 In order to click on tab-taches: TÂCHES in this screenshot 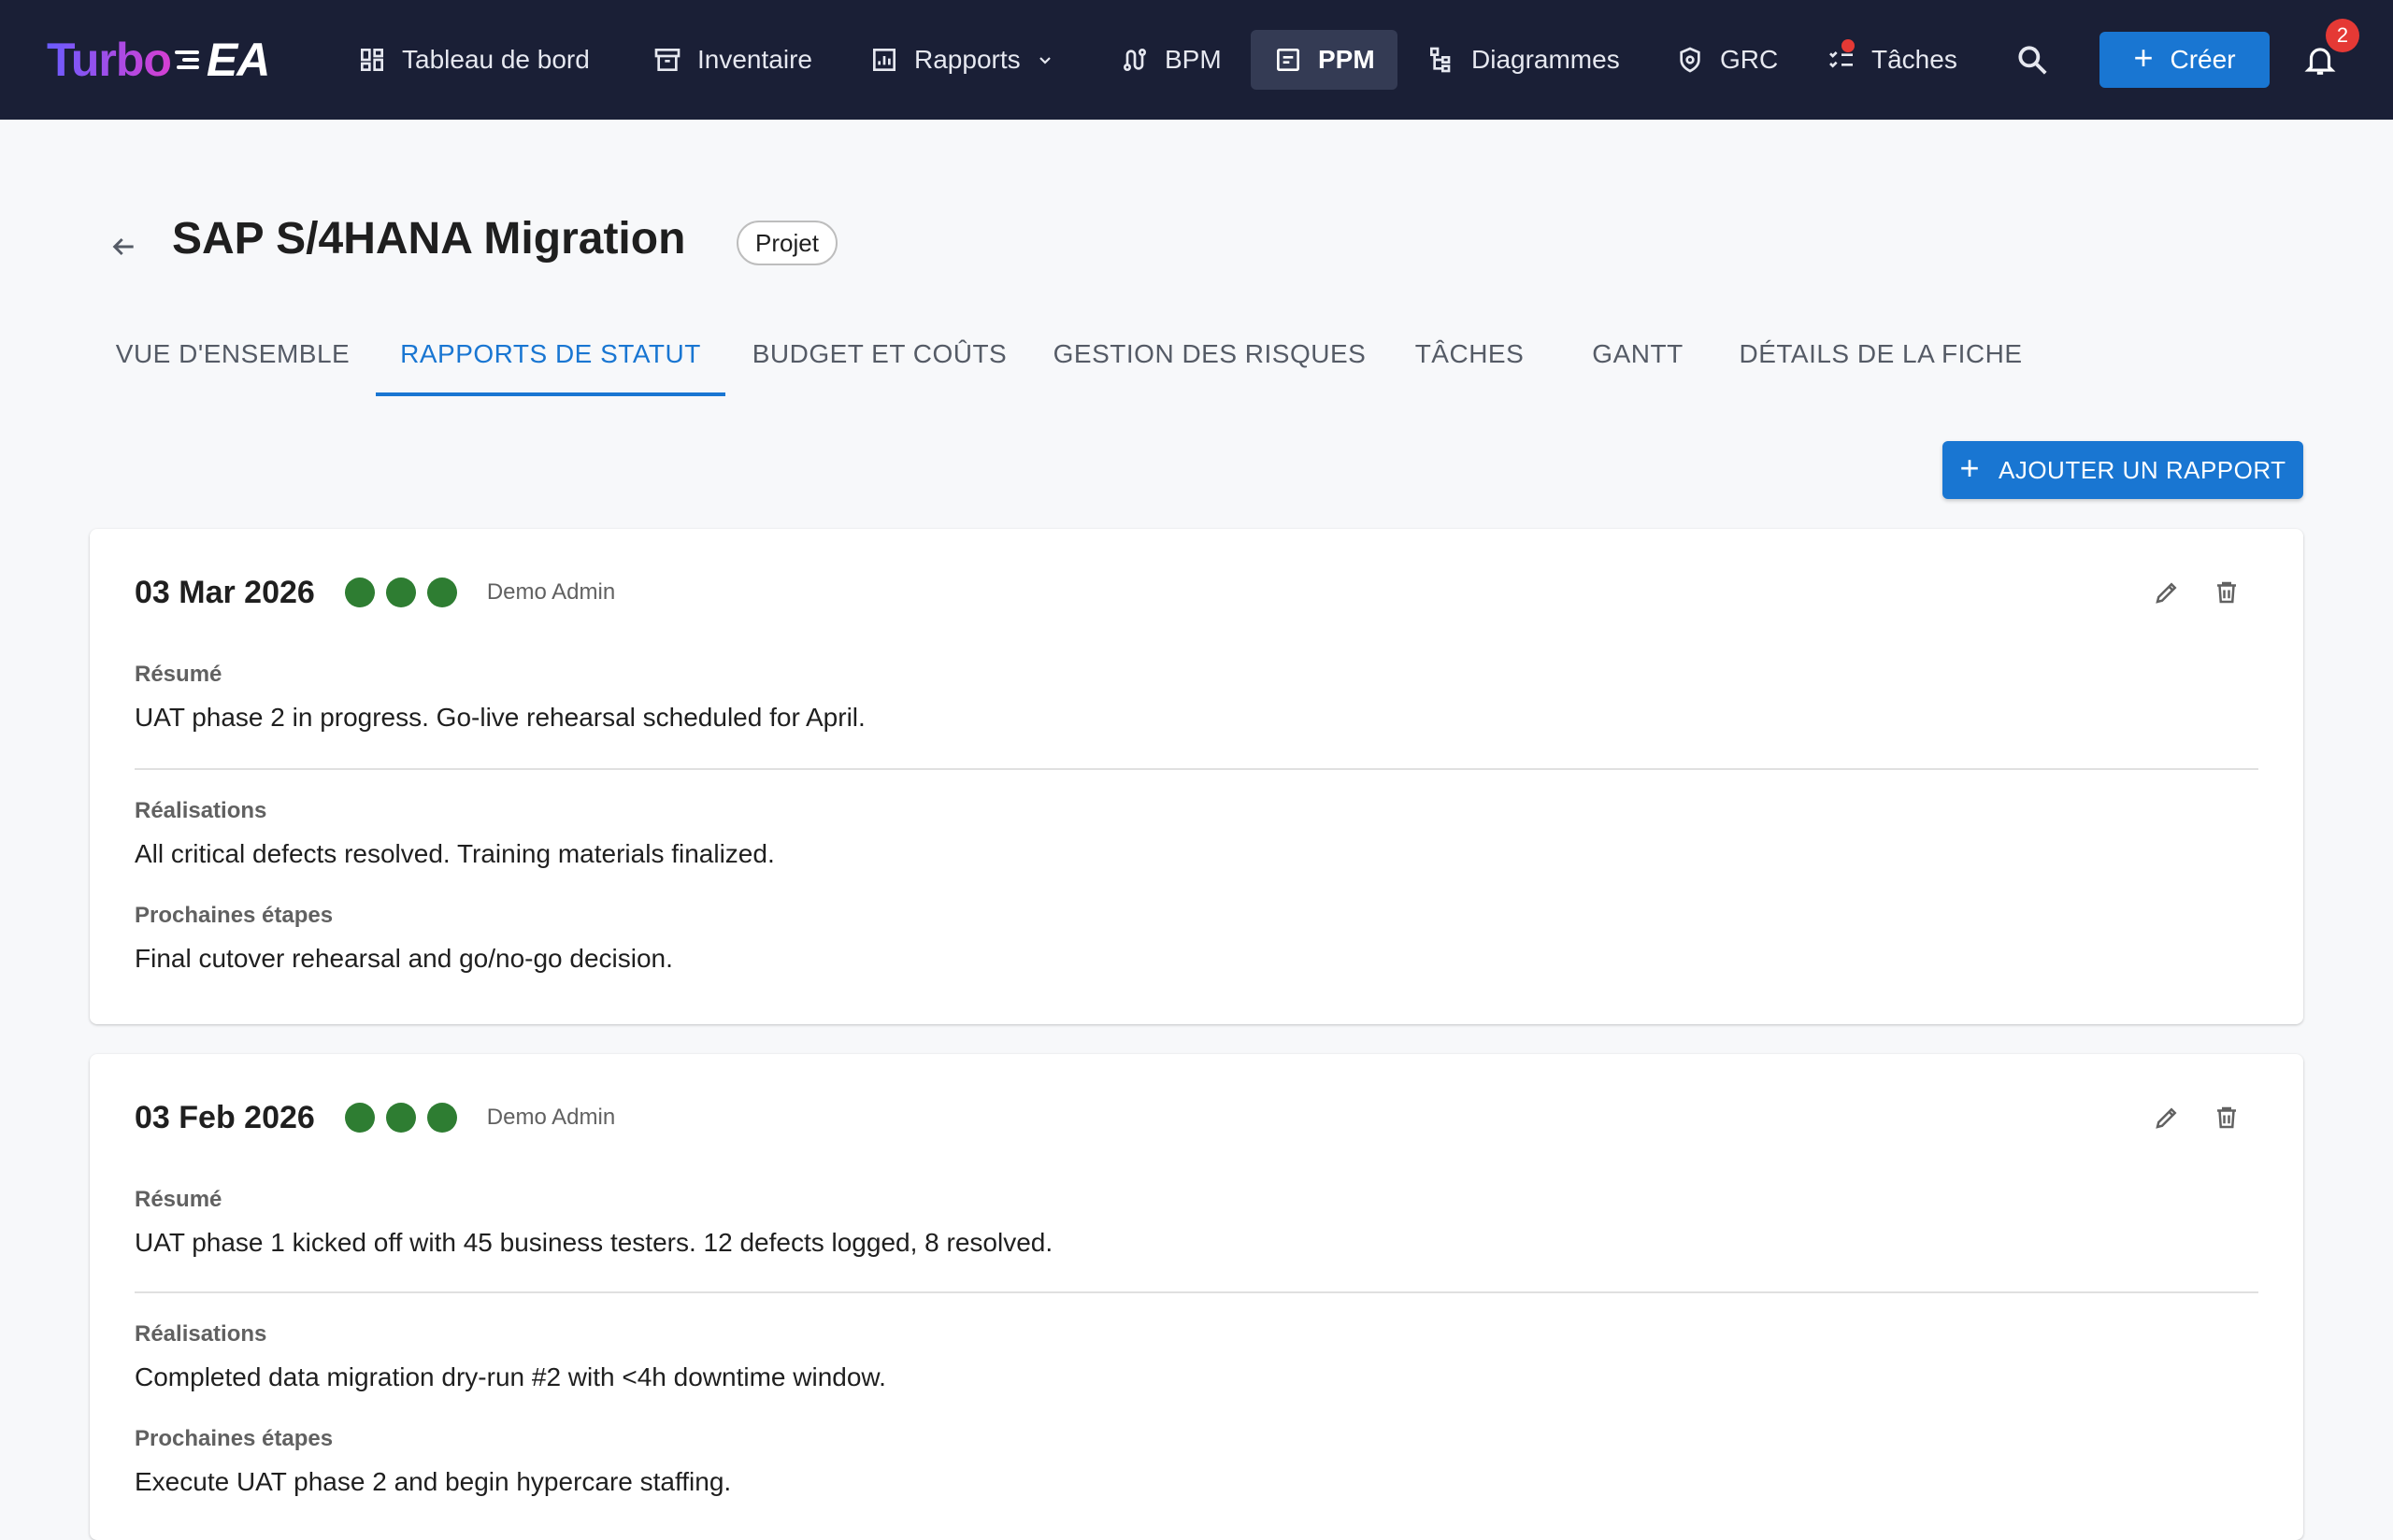, I will do `click(1470, 354)`.